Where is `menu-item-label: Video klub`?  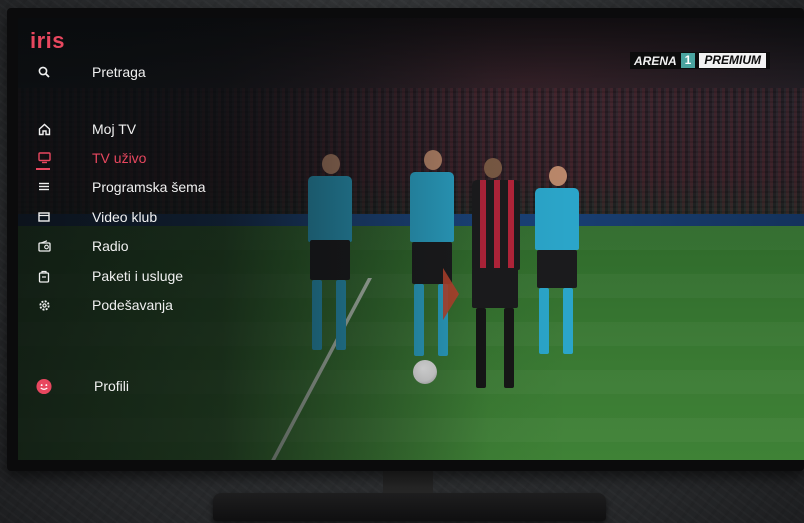
menu-item-label: Video klub is located at coordinates (125, 217).